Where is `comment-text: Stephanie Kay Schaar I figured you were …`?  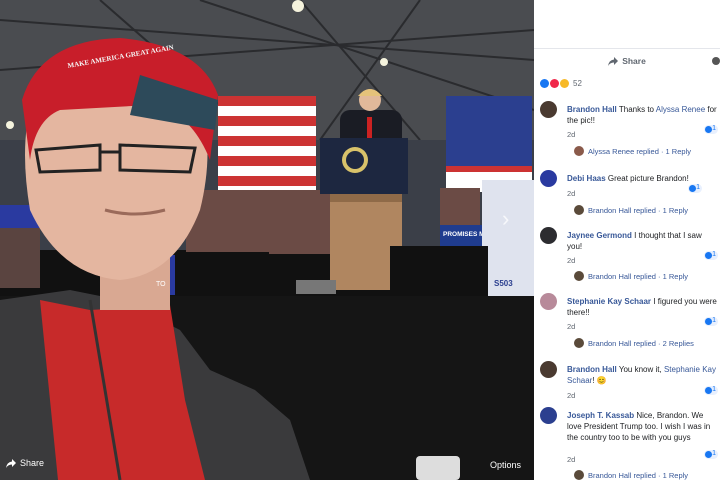 comment-text: Stephanie Kay Schaar I figured you were … is located at coordinates (642, 307).